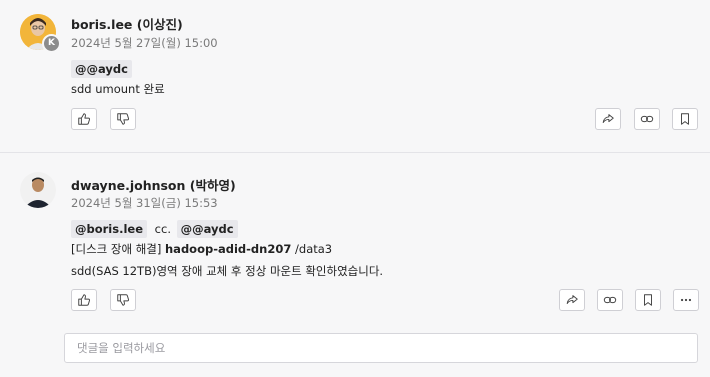 The image size is (710, 377). I want to click on more-options-button, so click(686, 300).